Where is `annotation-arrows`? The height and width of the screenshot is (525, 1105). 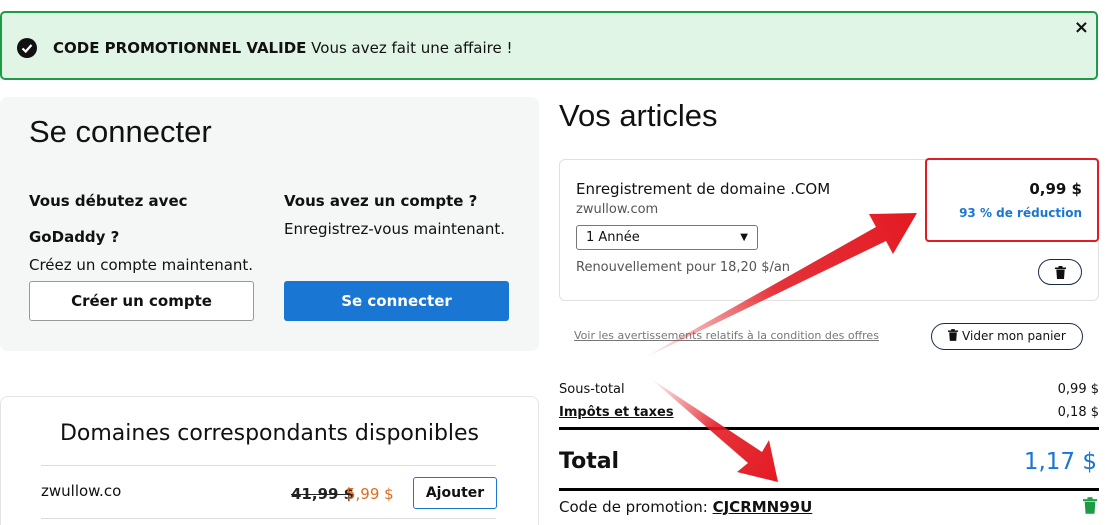 annotation-arrows is located at coordinates (778, 347).